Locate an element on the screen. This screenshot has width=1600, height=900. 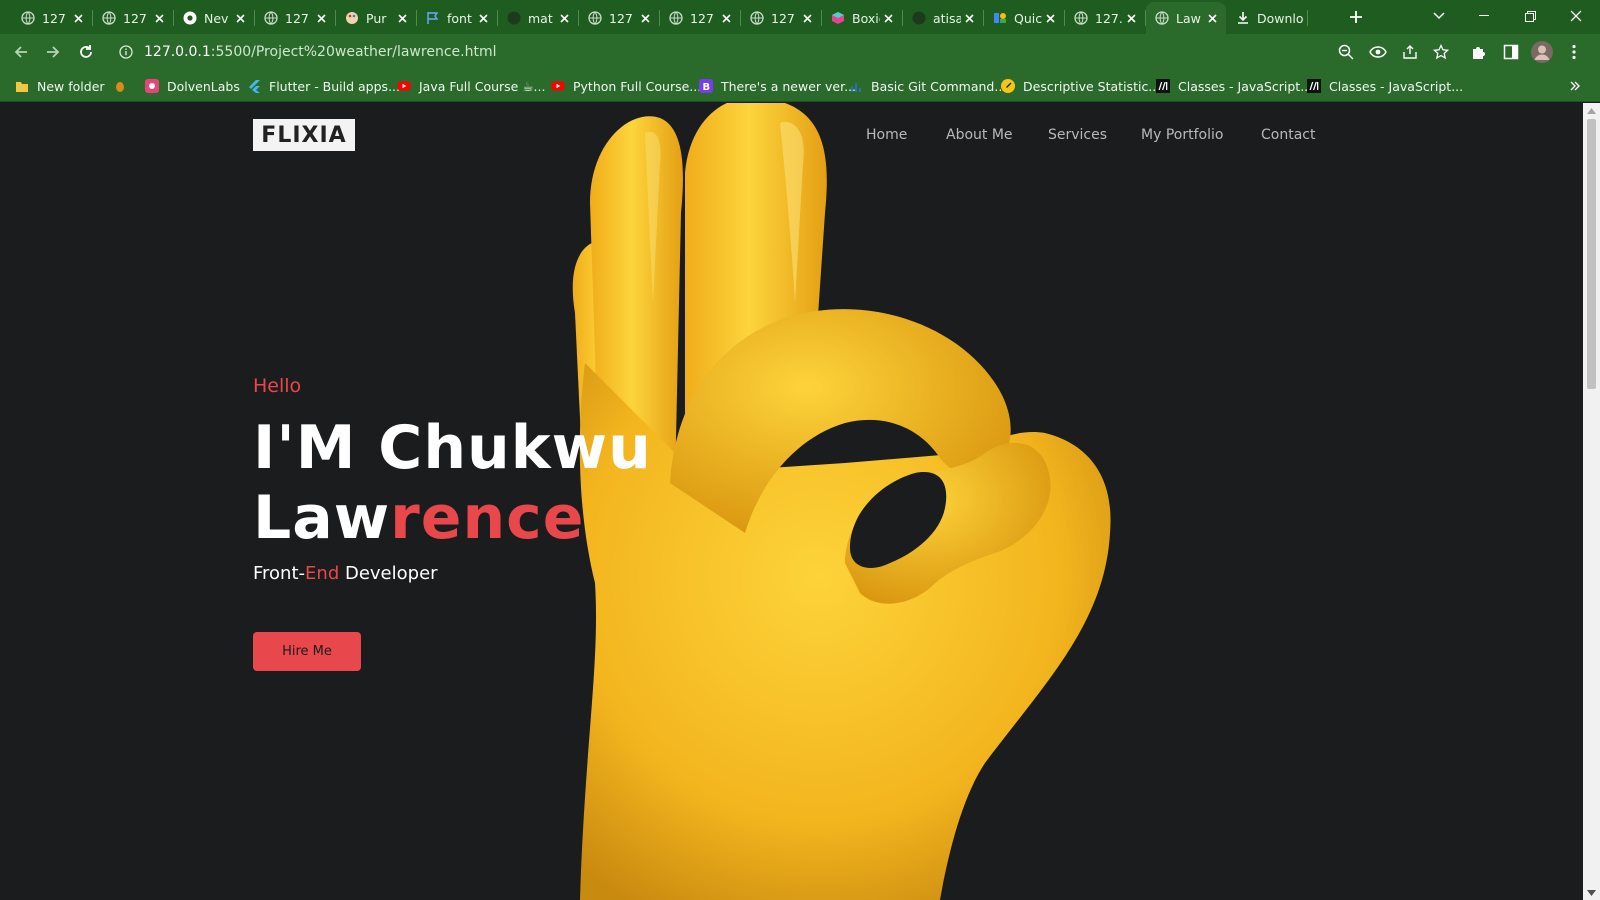
github-icon is located at coordinates (514, 18).